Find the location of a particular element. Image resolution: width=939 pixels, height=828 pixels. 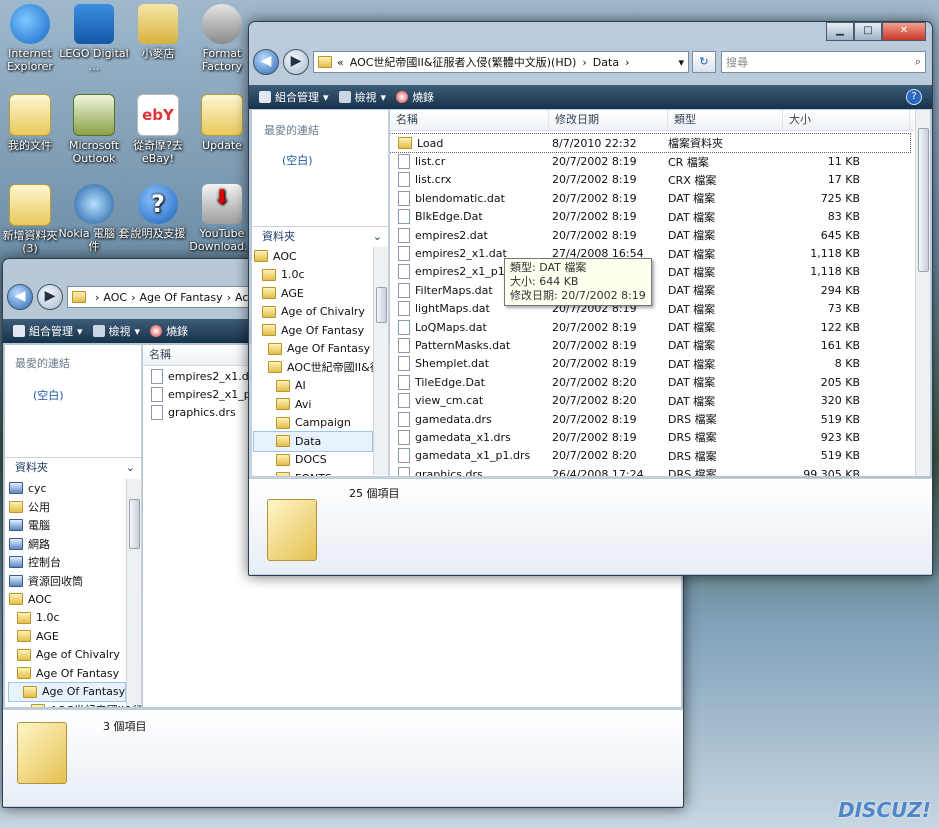

search-icon: ⌕ is located at coordinates (918, 62).